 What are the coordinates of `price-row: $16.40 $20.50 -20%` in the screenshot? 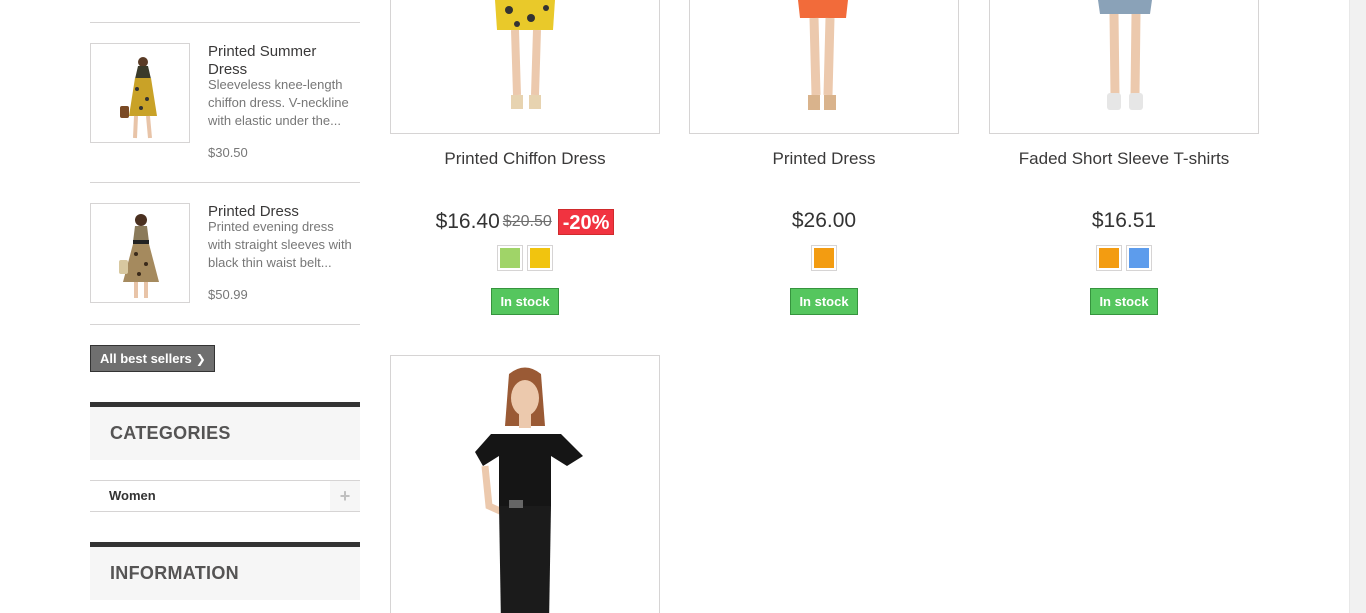 It's located at (525, 222).